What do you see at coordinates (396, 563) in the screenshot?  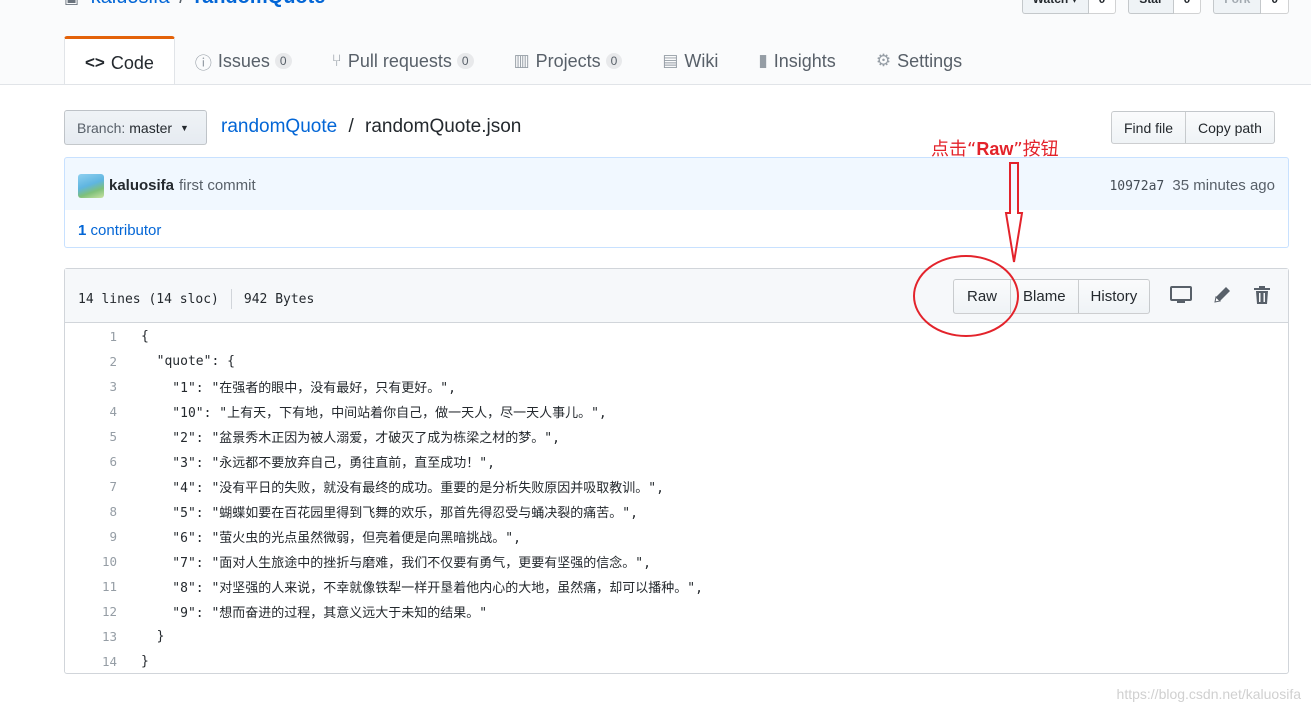 I see `line-content: "7": "面对人生旅途中的挫折与磨难，我们不仅要有勇气，更要有坚强的信念。",` at bounding box center [396, 563].